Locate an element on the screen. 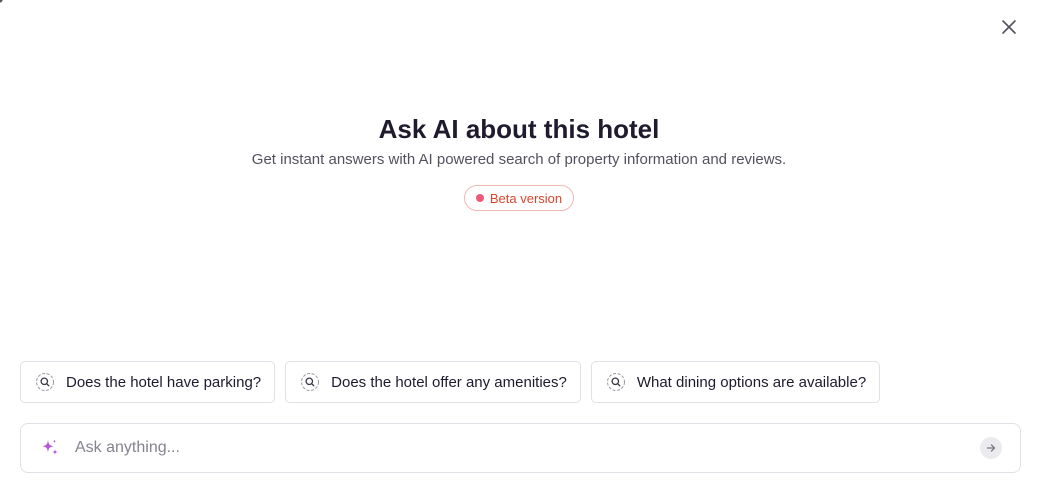  window-corner is located at coordinates (3, 3).